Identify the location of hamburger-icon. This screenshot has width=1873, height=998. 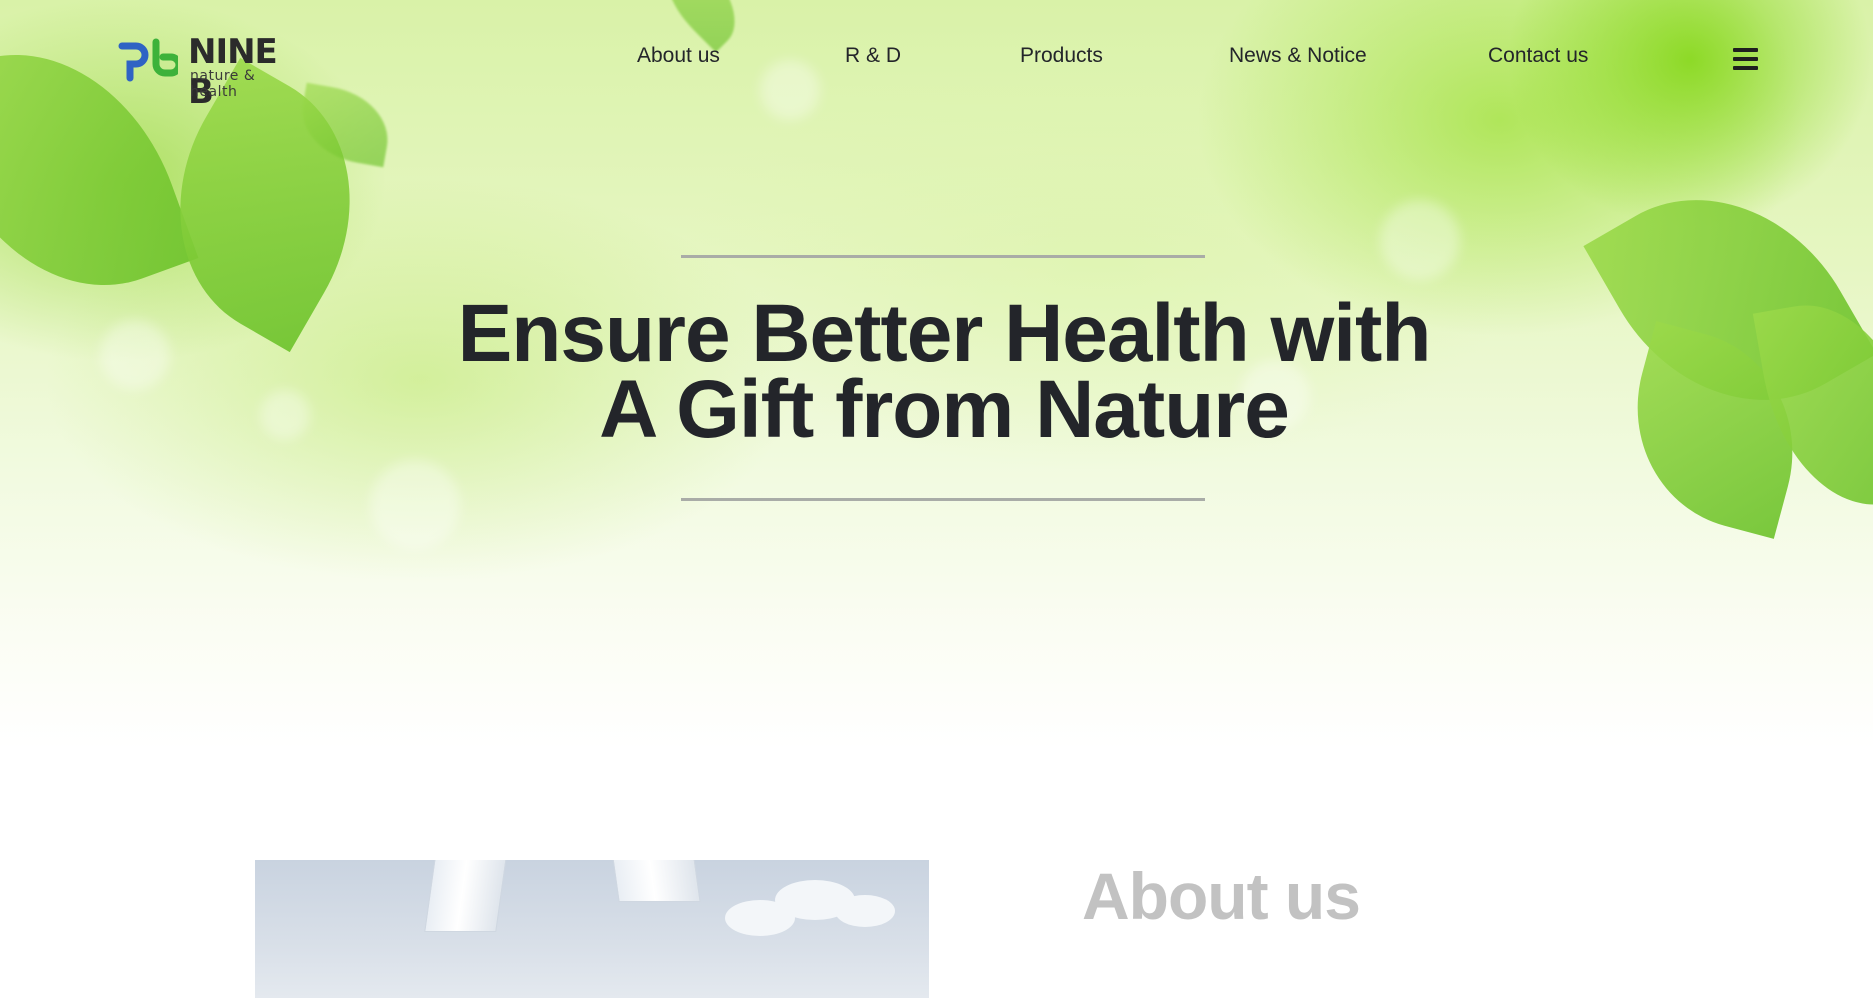
(1745, 59).